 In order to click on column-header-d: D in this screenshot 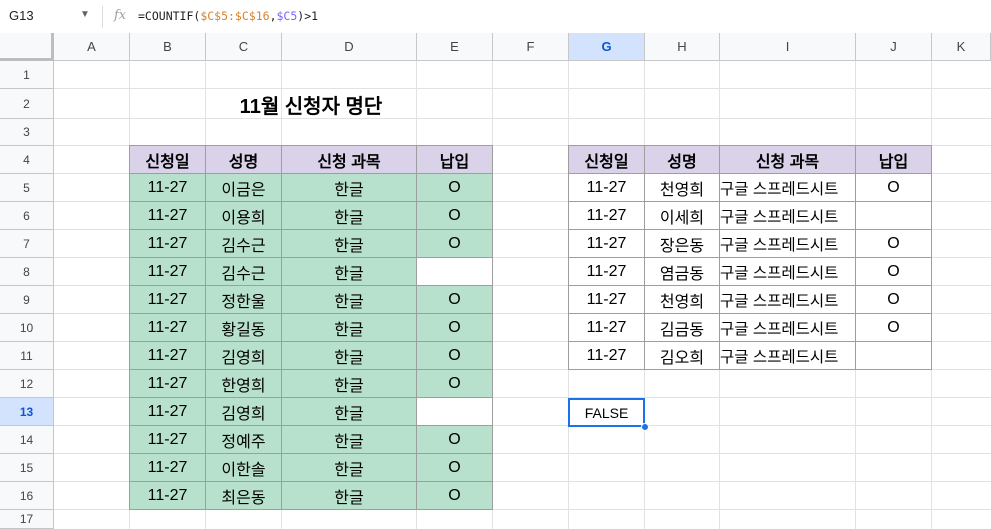, I will do `click(349, 47)`.